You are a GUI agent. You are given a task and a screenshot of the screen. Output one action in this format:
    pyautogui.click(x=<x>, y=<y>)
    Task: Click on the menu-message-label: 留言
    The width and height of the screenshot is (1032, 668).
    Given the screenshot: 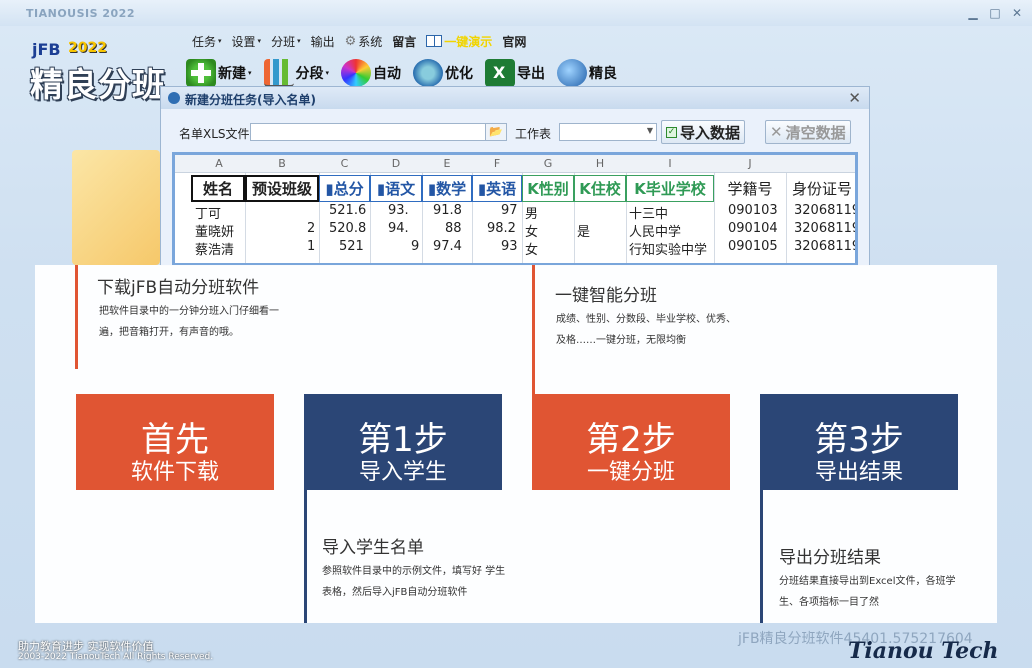 What is the action you would take?
    pyautogui.click(x=404, y=41)
    